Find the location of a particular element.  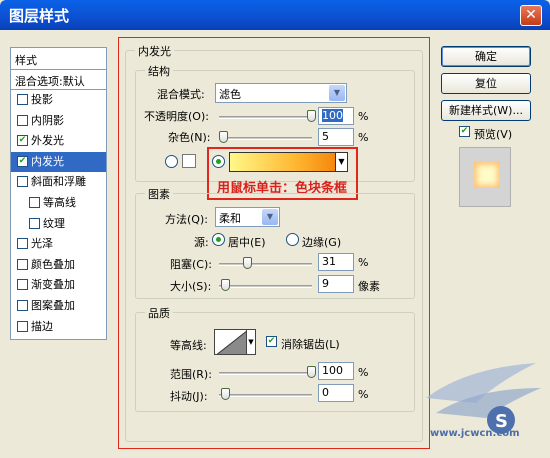

method-value: 柔和 is located at coordinates (230, 218).